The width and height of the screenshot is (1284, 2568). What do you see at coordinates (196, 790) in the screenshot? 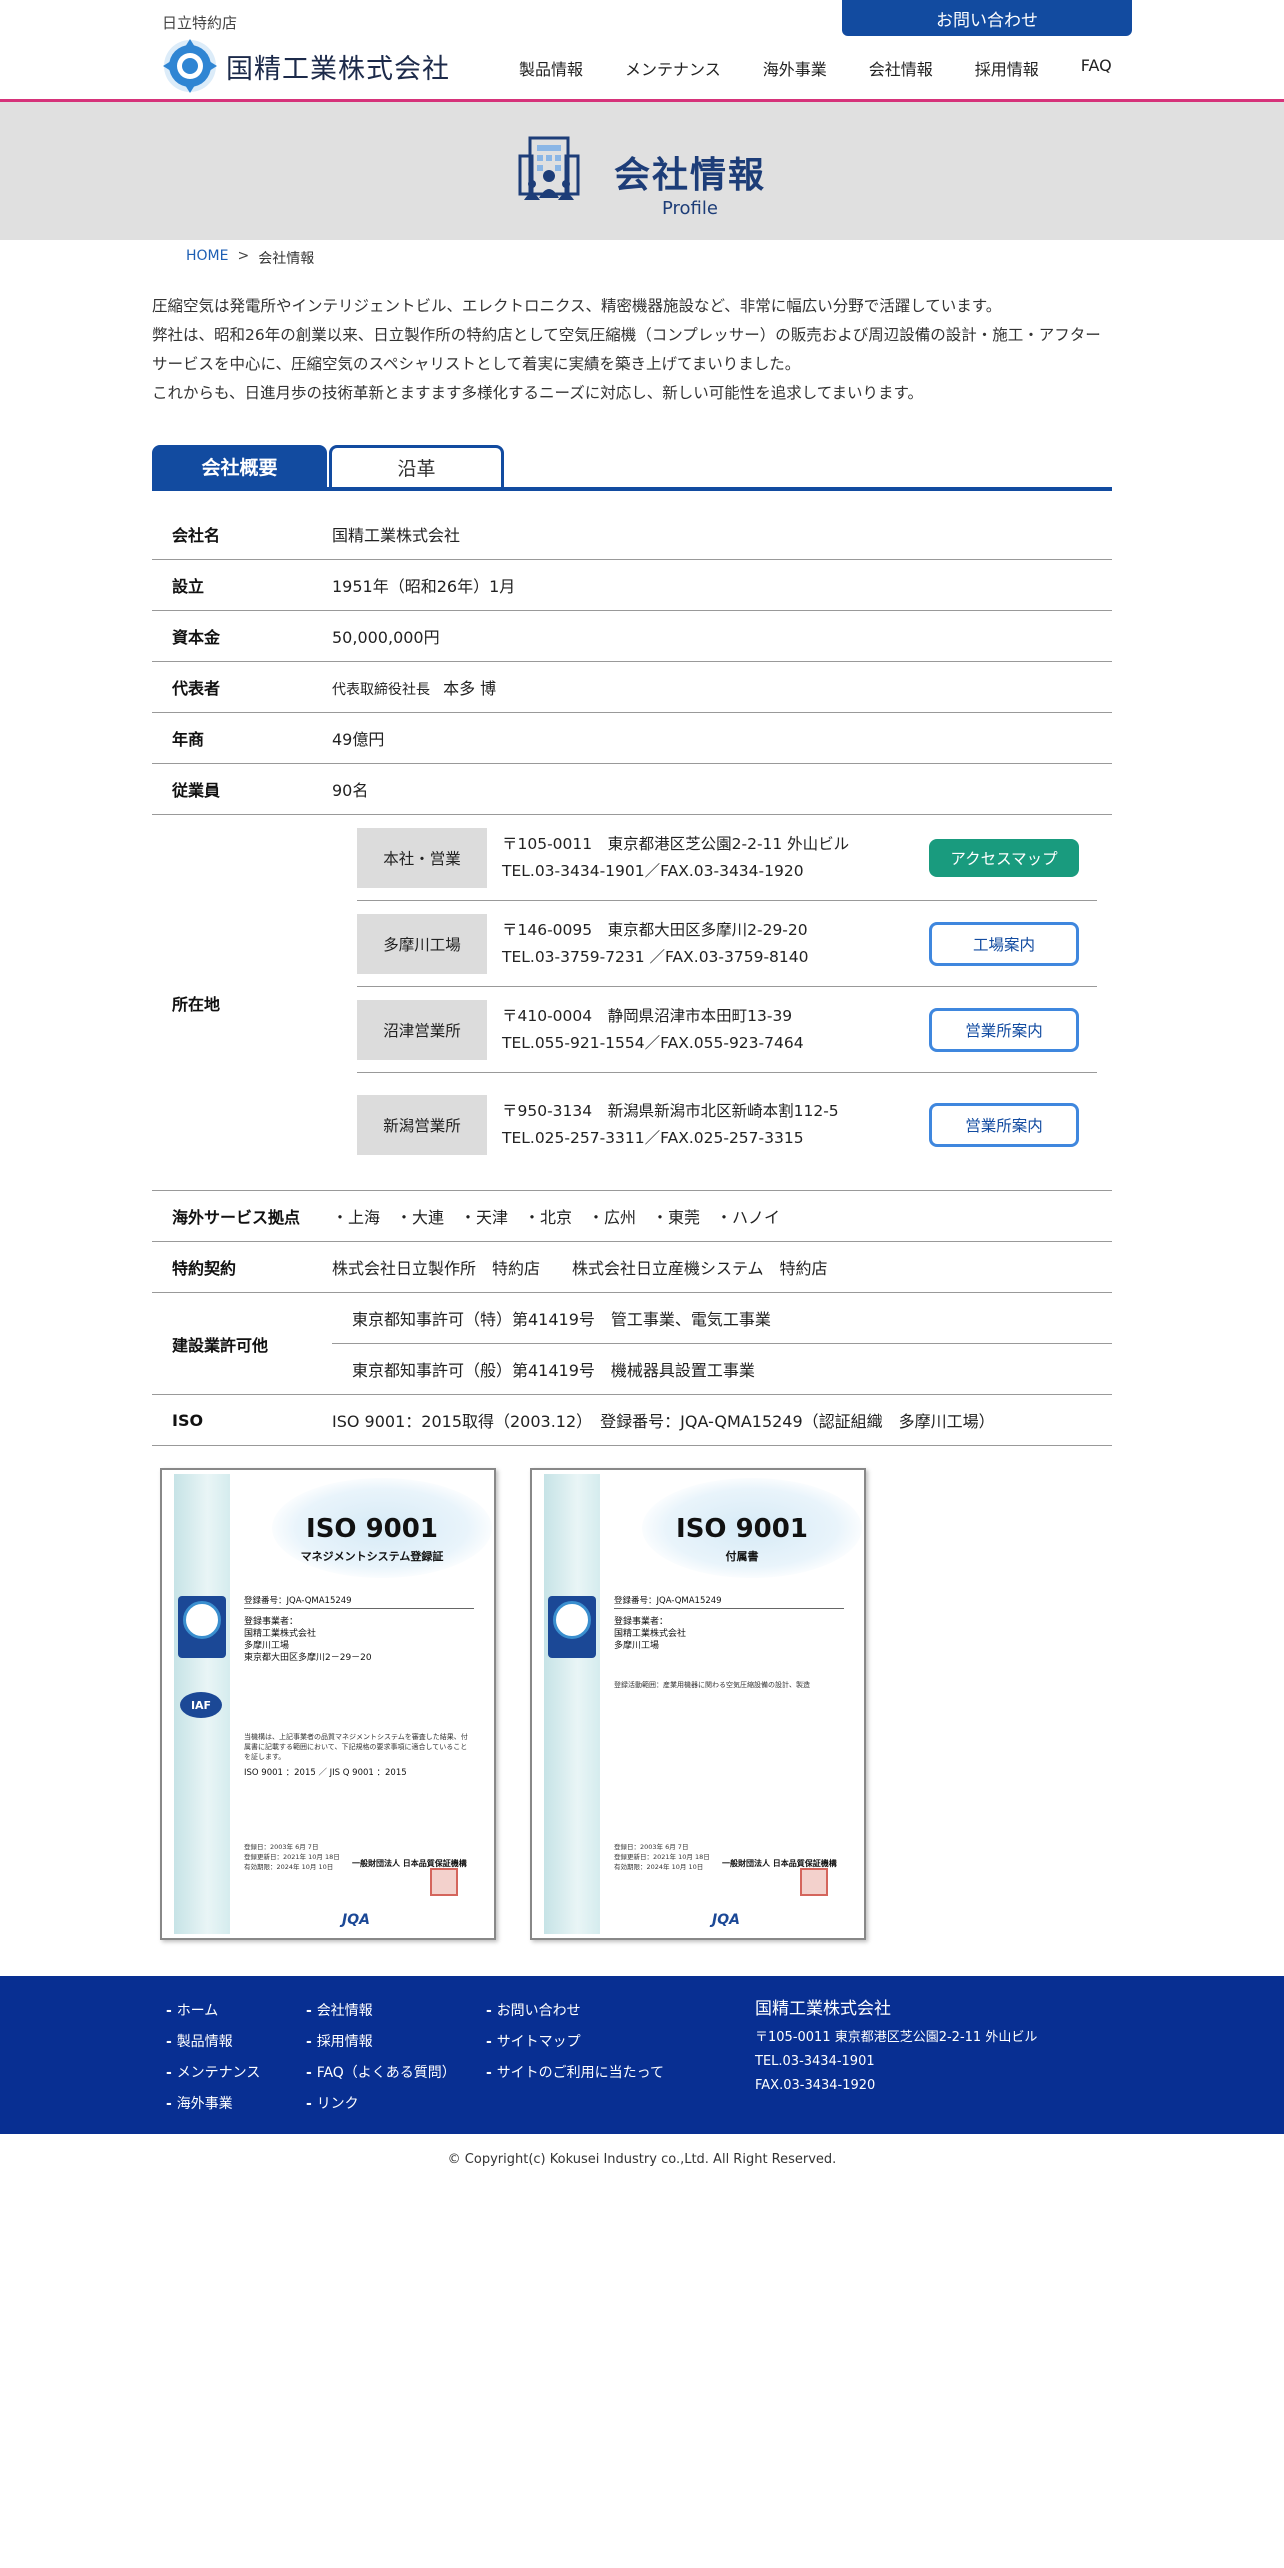
I see `row-label: 従業員` at bounding box center [196, 790].